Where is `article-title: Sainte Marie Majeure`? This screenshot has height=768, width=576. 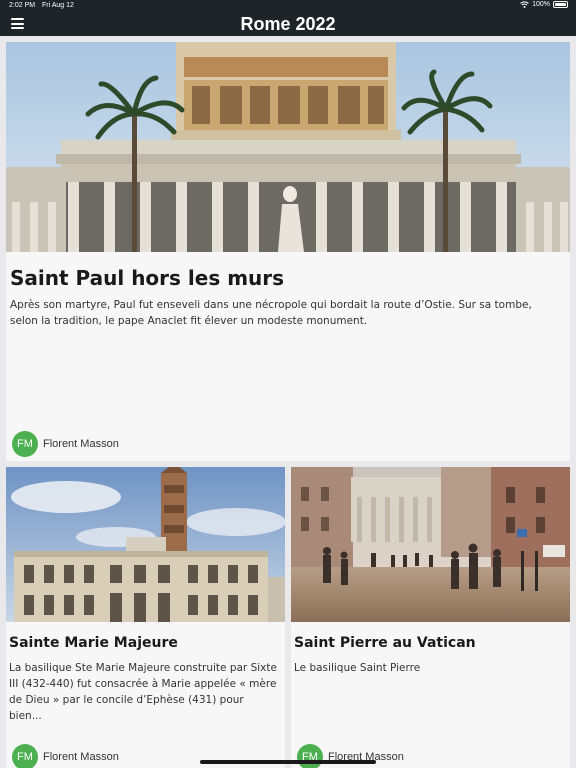 article-title: Sainte Marie Majeure is located at coordinates (93, 643).